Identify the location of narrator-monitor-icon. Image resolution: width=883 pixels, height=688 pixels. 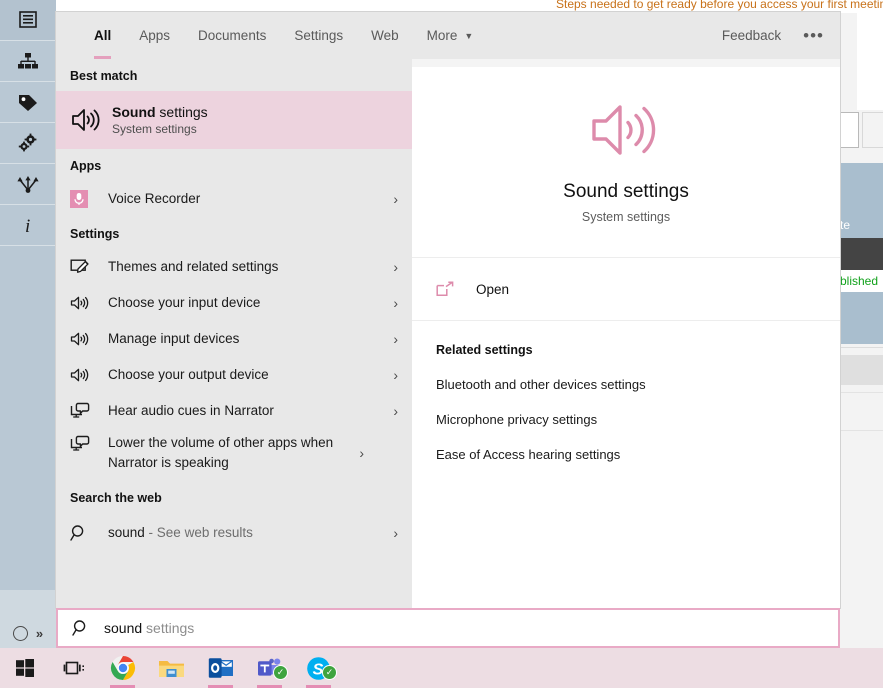
(80, 443).